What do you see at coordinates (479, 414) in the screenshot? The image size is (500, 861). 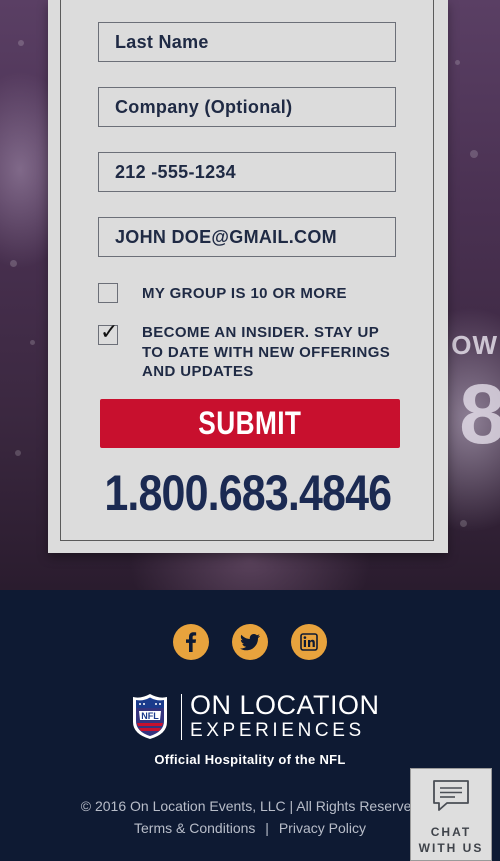 I see `jersey-number: 8` at bounding box center [479, 414].